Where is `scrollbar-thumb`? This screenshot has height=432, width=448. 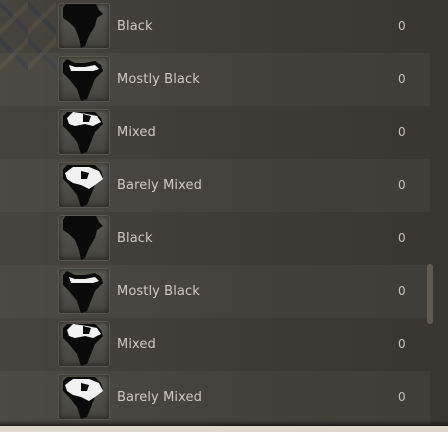
scrollbar-thumb is located at coordinates (430, 294).